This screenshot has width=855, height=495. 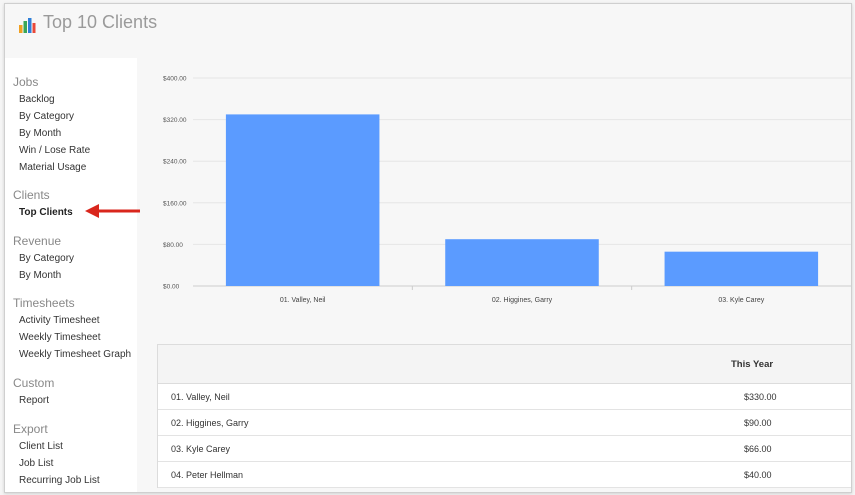 I want to click on sidebar-item-revenue-by-month: By Month, so click(x=40, y=275).